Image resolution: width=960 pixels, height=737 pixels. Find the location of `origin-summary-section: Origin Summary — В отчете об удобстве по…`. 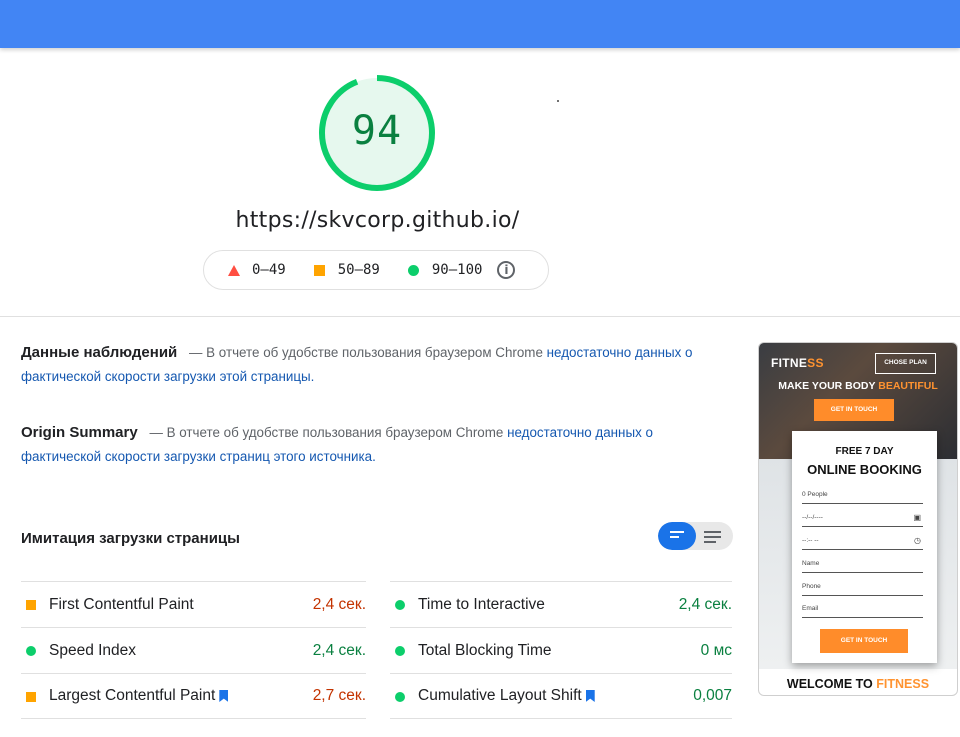

origin-summary-section: Origin Summary — В отчете об удобстве по… is located at coordinates (361, 445).